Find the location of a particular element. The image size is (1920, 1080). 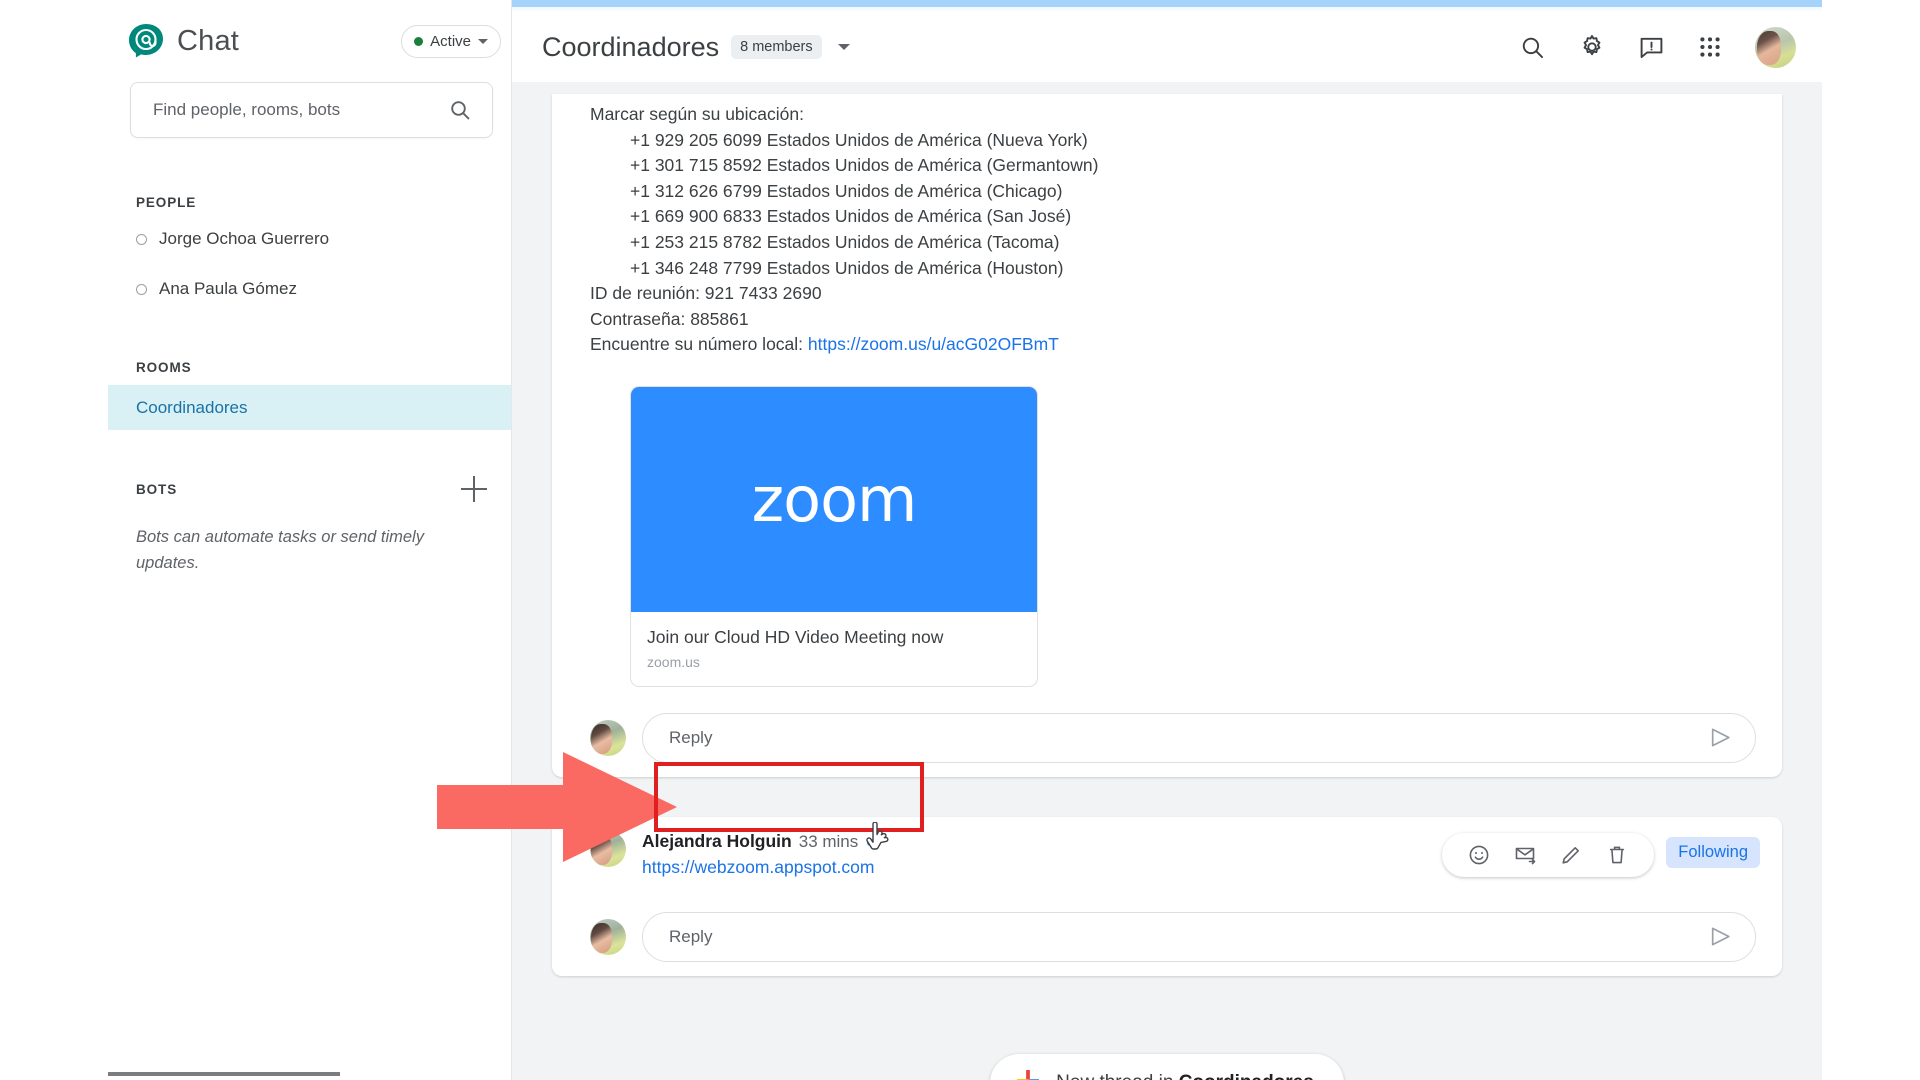

section-title-bots: BOTS is located at coordinates (157, 489).